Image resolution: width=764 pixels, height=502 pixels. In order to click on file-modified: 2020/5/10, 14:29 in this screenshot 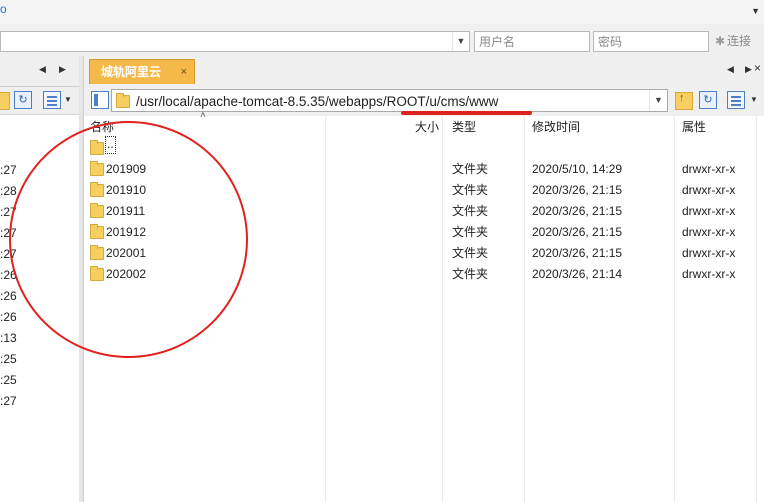, I will do `click(577, 169)`.